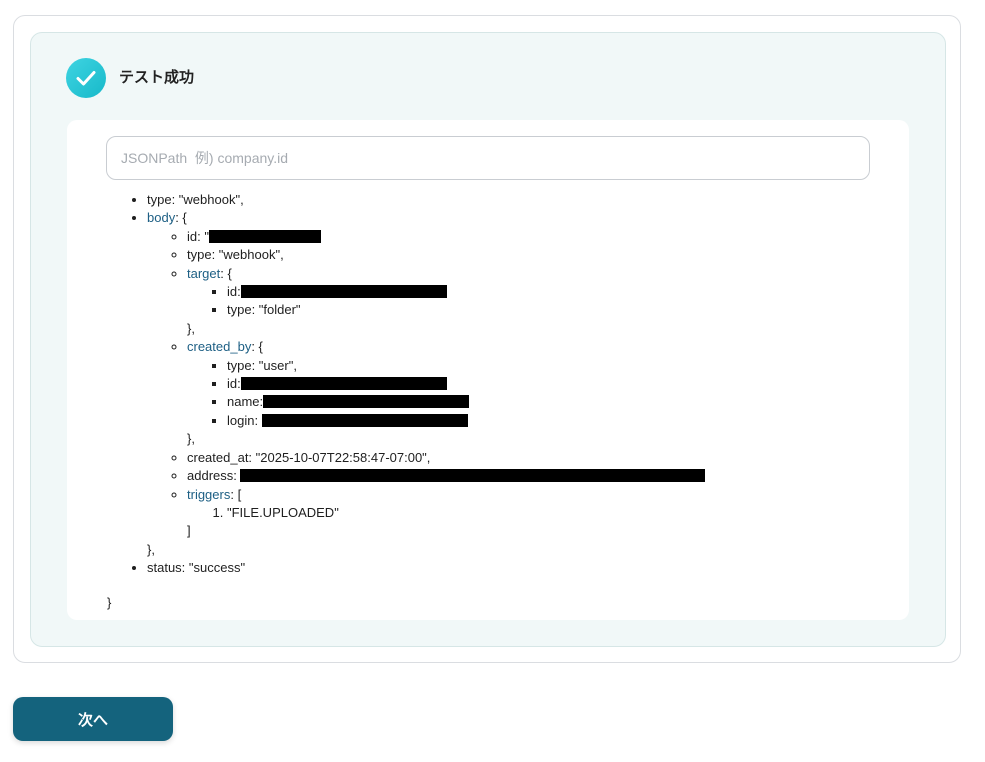  Describe the element at coordinates (426, 200) in the screenshot. I see `json-line-type: type: "webhook",` at that location.